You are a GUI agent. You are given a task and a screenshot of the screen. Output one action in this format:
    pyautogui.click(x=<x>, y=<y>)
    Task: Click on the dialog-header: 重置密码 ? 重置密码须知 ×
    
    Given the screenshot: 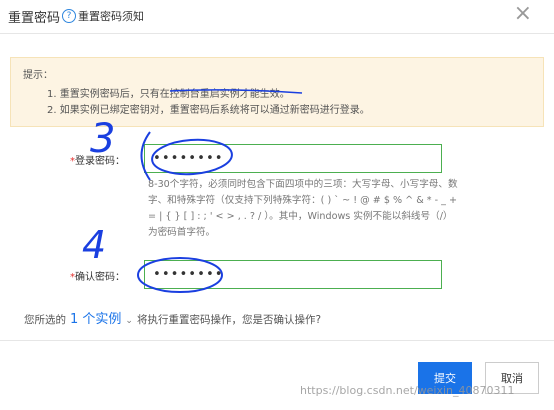 What is the action you would take?
    pyautogui.click(x=277, y=17)
    